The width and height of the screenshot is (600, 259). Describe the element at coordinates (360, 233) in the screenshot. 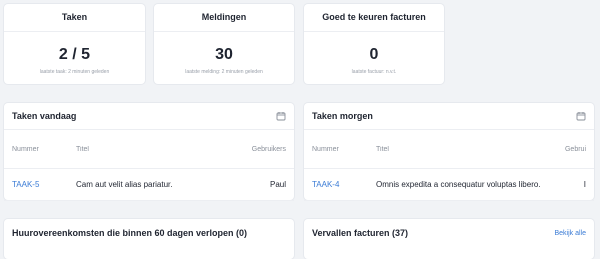

I see `panel-title: Vervallen facturen (37)` at that location.